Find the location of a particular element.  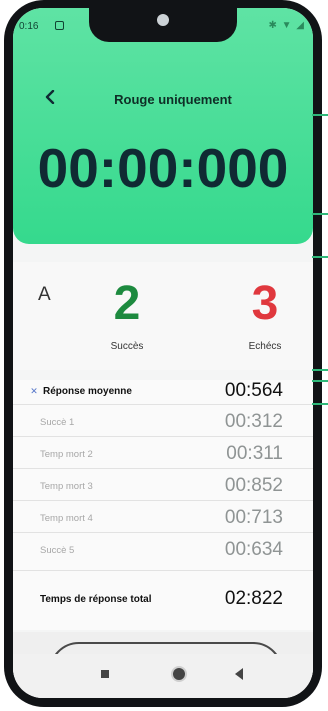

chevron-left-icon is located at coordinates (50, 97).